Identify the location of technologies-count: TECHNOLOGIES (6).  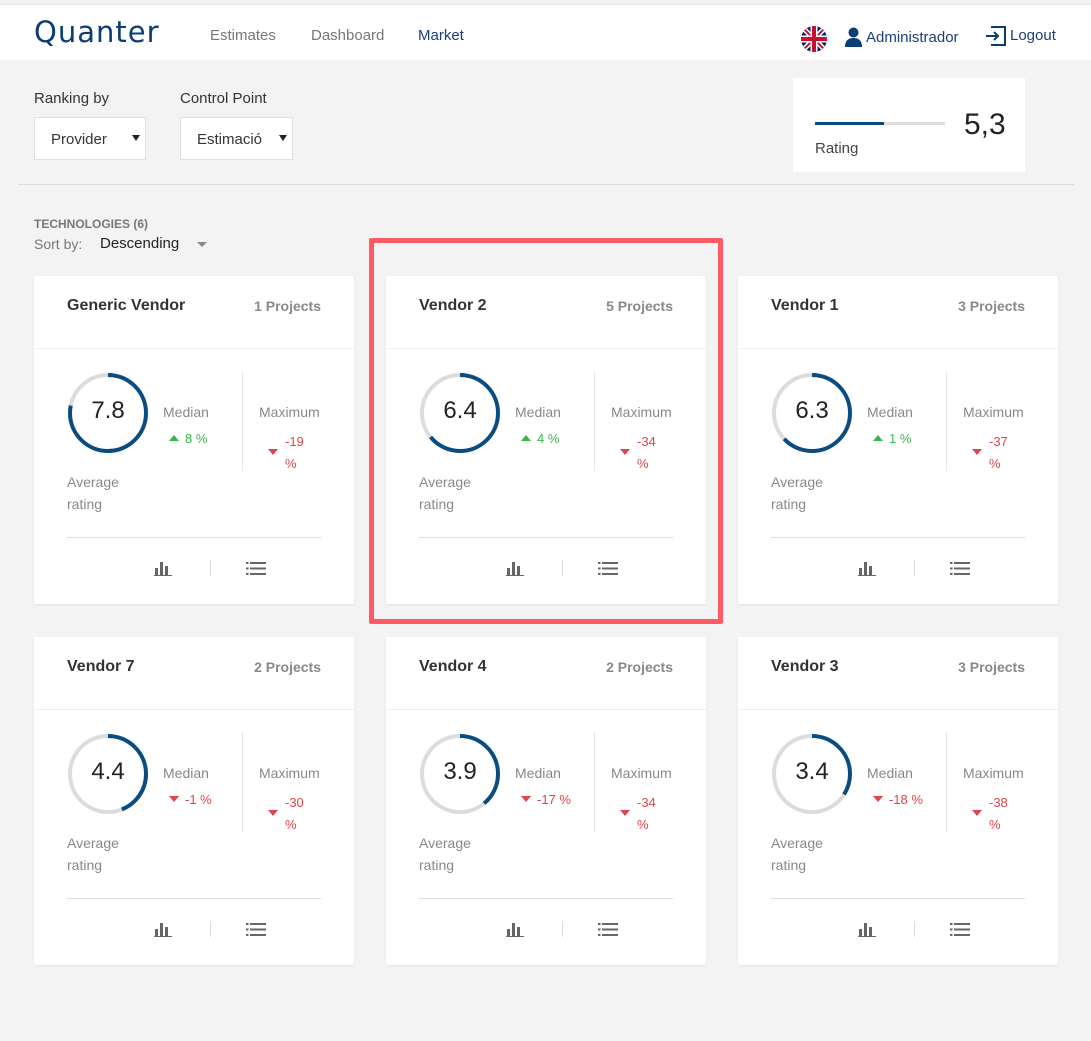
(91, 224).